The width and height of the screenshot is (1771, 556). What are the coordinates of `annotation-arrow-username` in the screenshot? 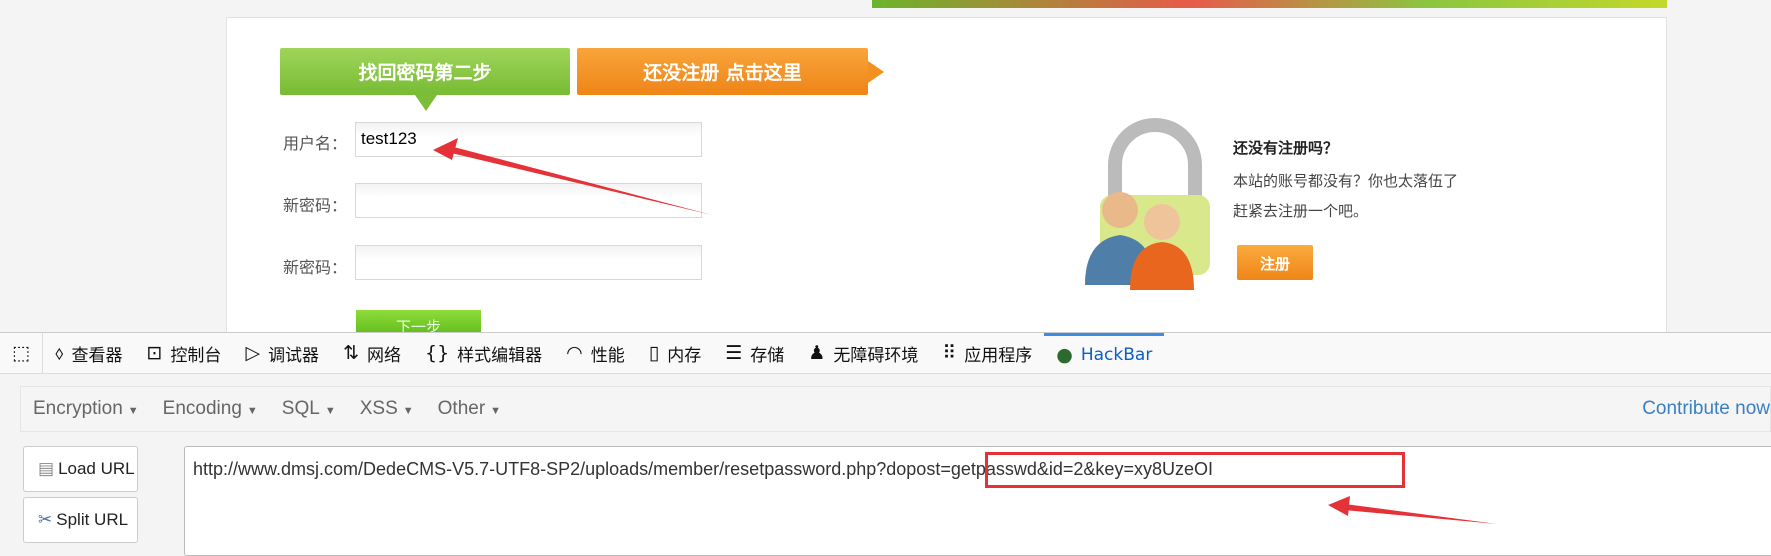 It's located at (572, 176).